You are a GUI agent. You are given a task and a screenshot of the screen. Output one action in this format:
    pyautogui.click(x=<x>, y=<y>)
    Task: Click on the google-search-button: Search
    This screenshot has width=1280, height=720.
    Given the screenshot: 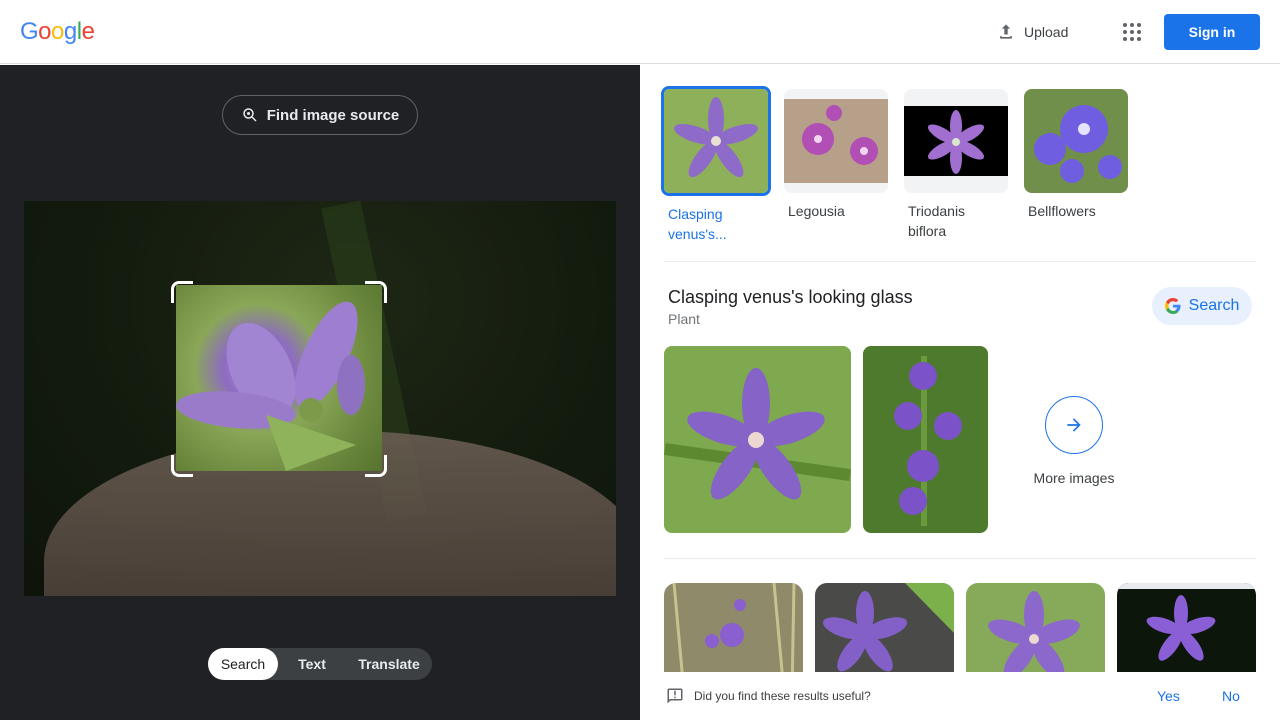 What is the action you would take?
    pyautogui.click(x=1202, y=306)
    